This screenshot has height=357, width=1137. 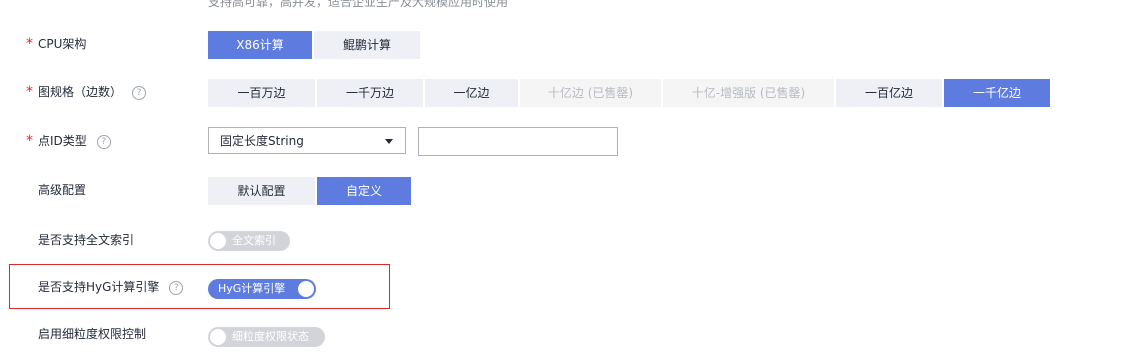 What do you see at coordinates (997, 93) in the screenshot?
I see `graph-size-option-100b: 一千亿边` at bounding box center [997, 93].